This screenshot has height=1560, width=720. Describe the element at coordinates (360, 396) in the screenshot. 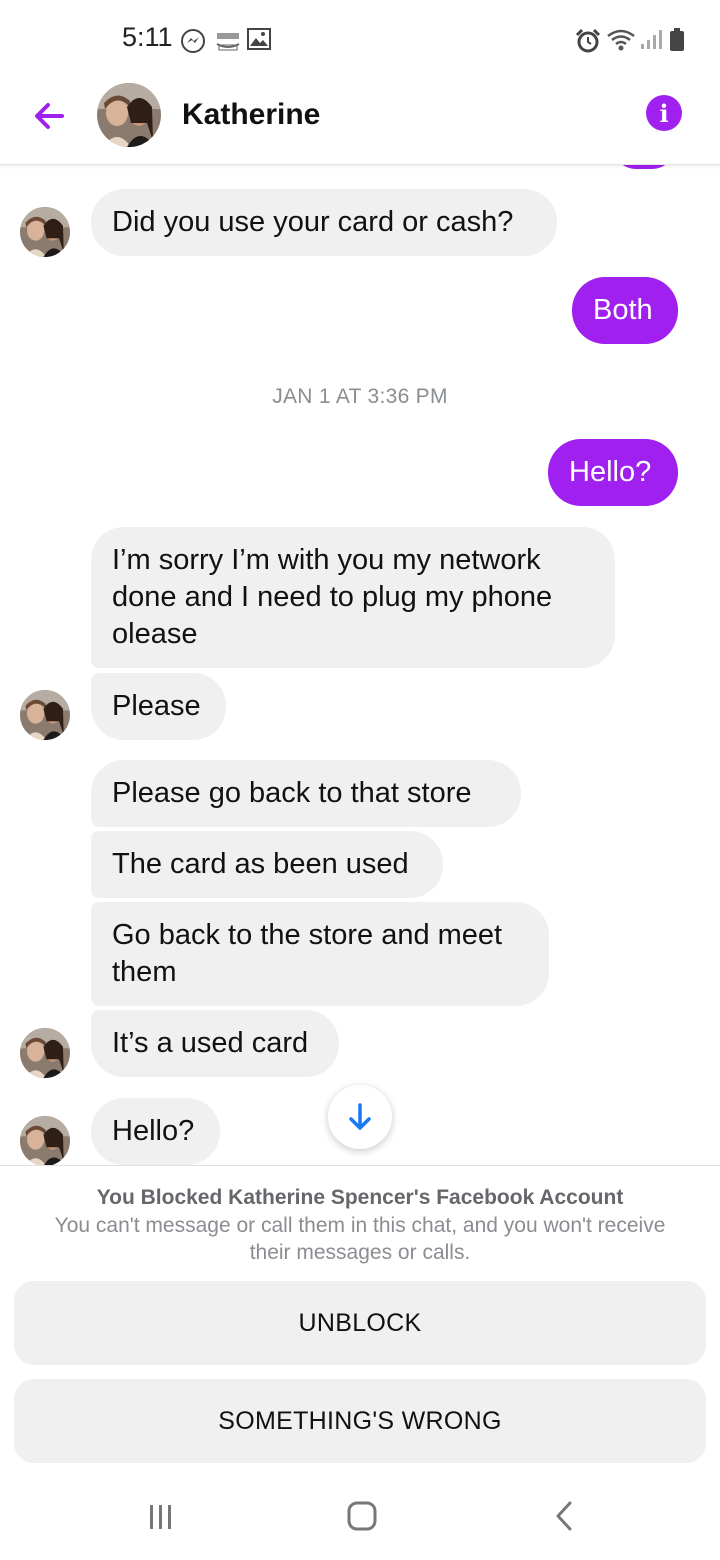

I see `timestamp: JAN 1 AT 3:36 PM` at that location.